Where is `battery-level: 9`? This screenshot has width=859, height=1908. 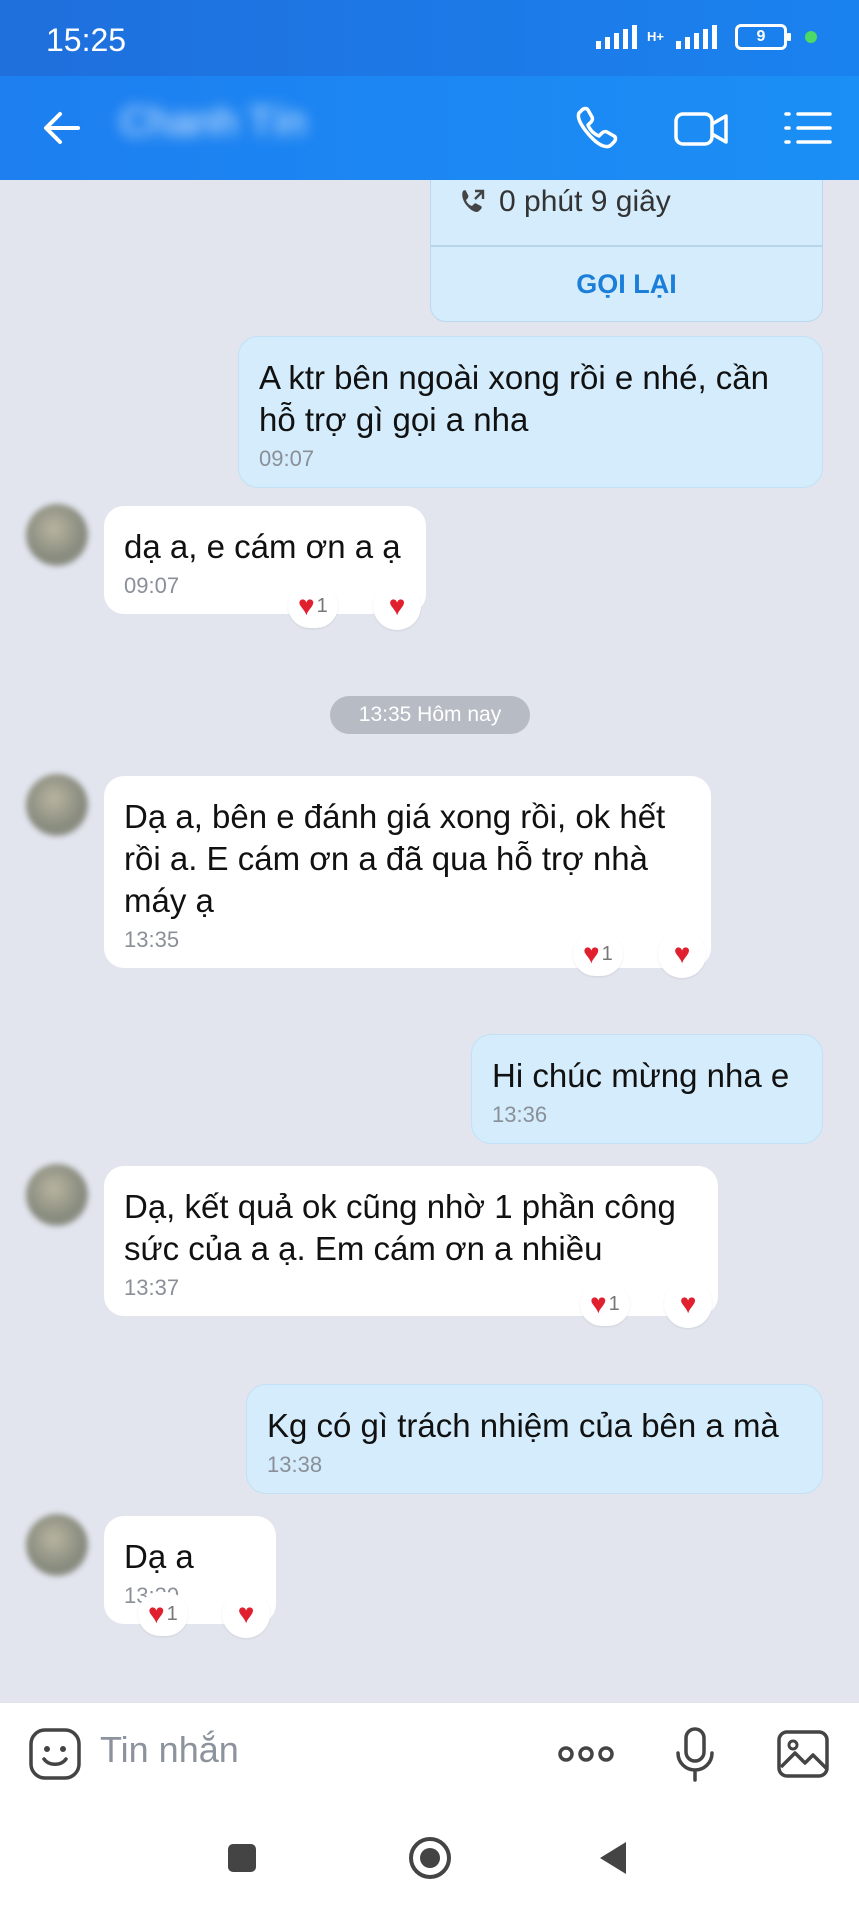 battery-level: 9 is located at coordinates (761, 36).